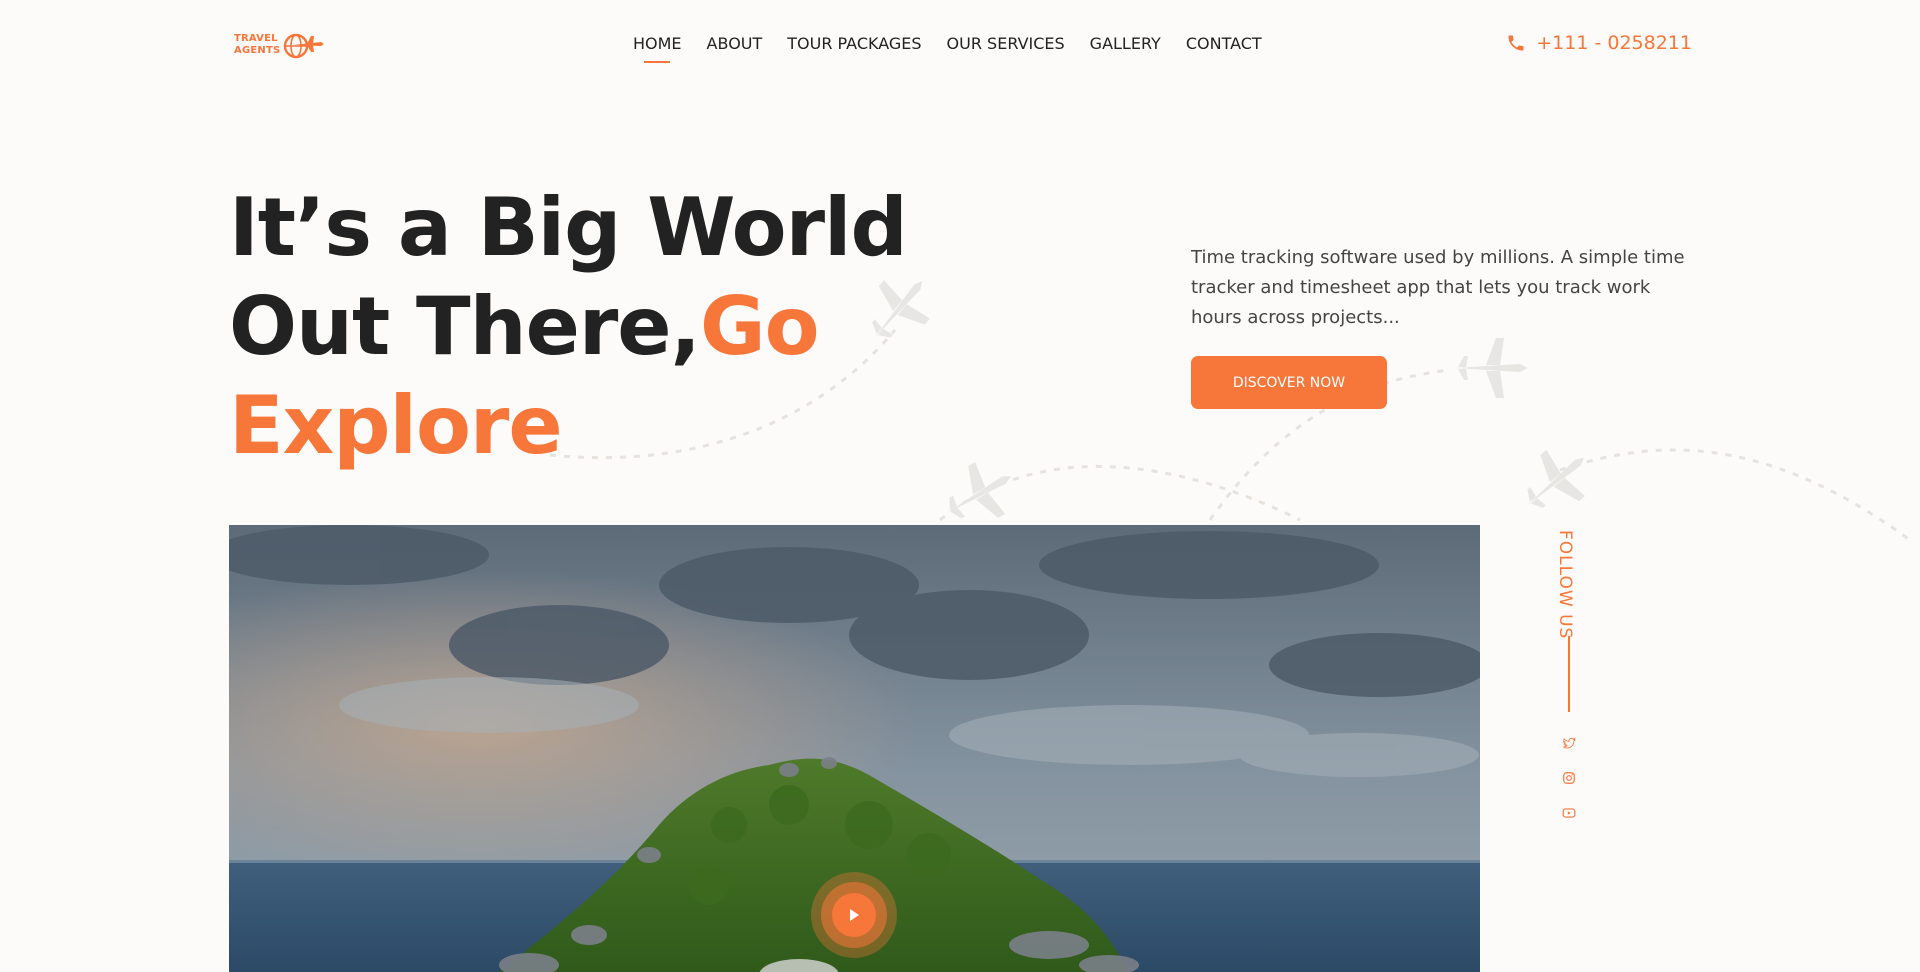  I want to click on play-video-button, so click(854, 915).